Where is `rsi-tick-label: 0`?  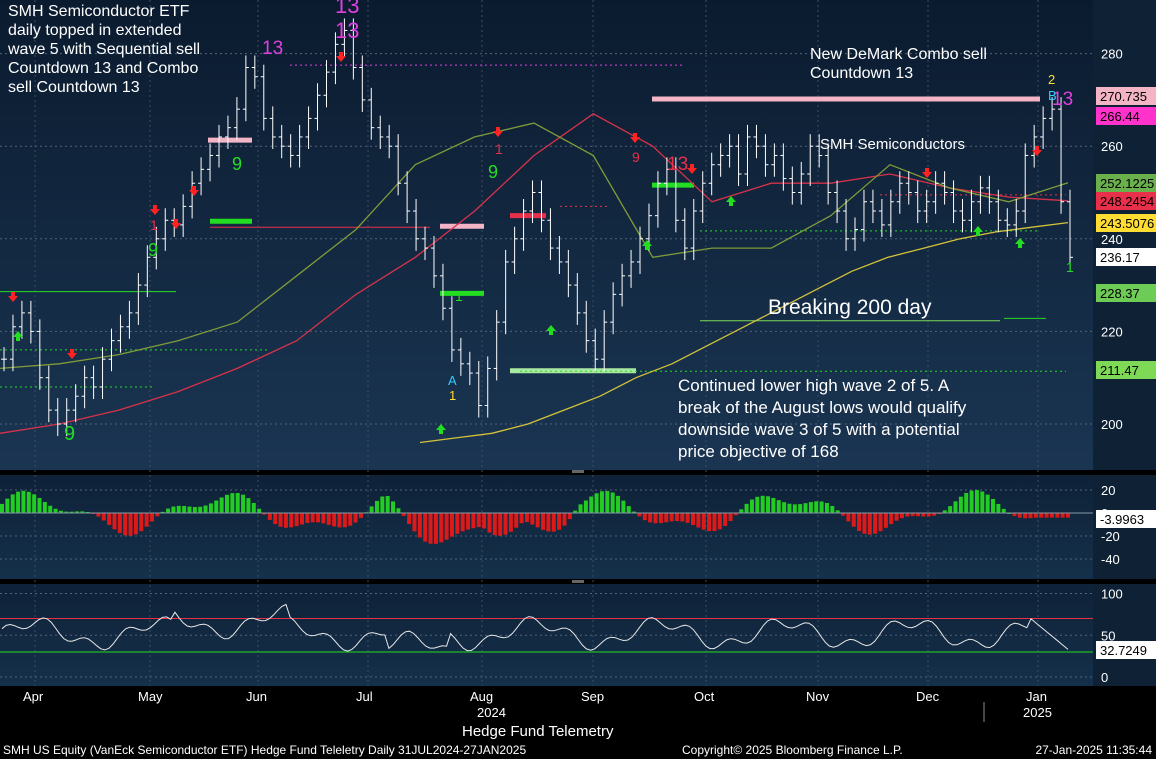
rsi-tick-label: 0 is located at coordinates (1104, 677).